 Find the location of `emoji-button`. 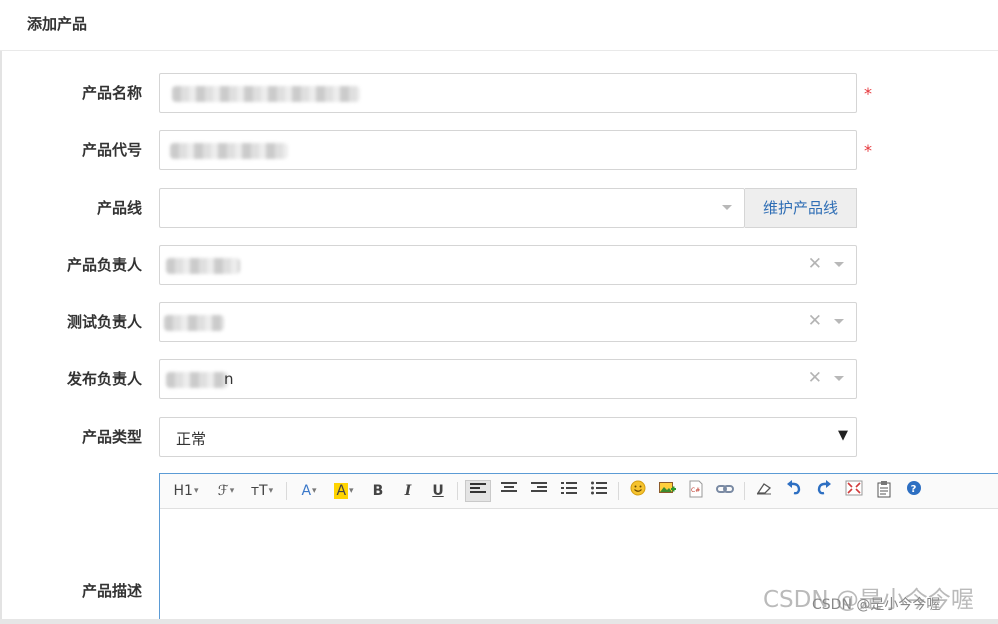

emoji-button is located at coordinates (638, 491).